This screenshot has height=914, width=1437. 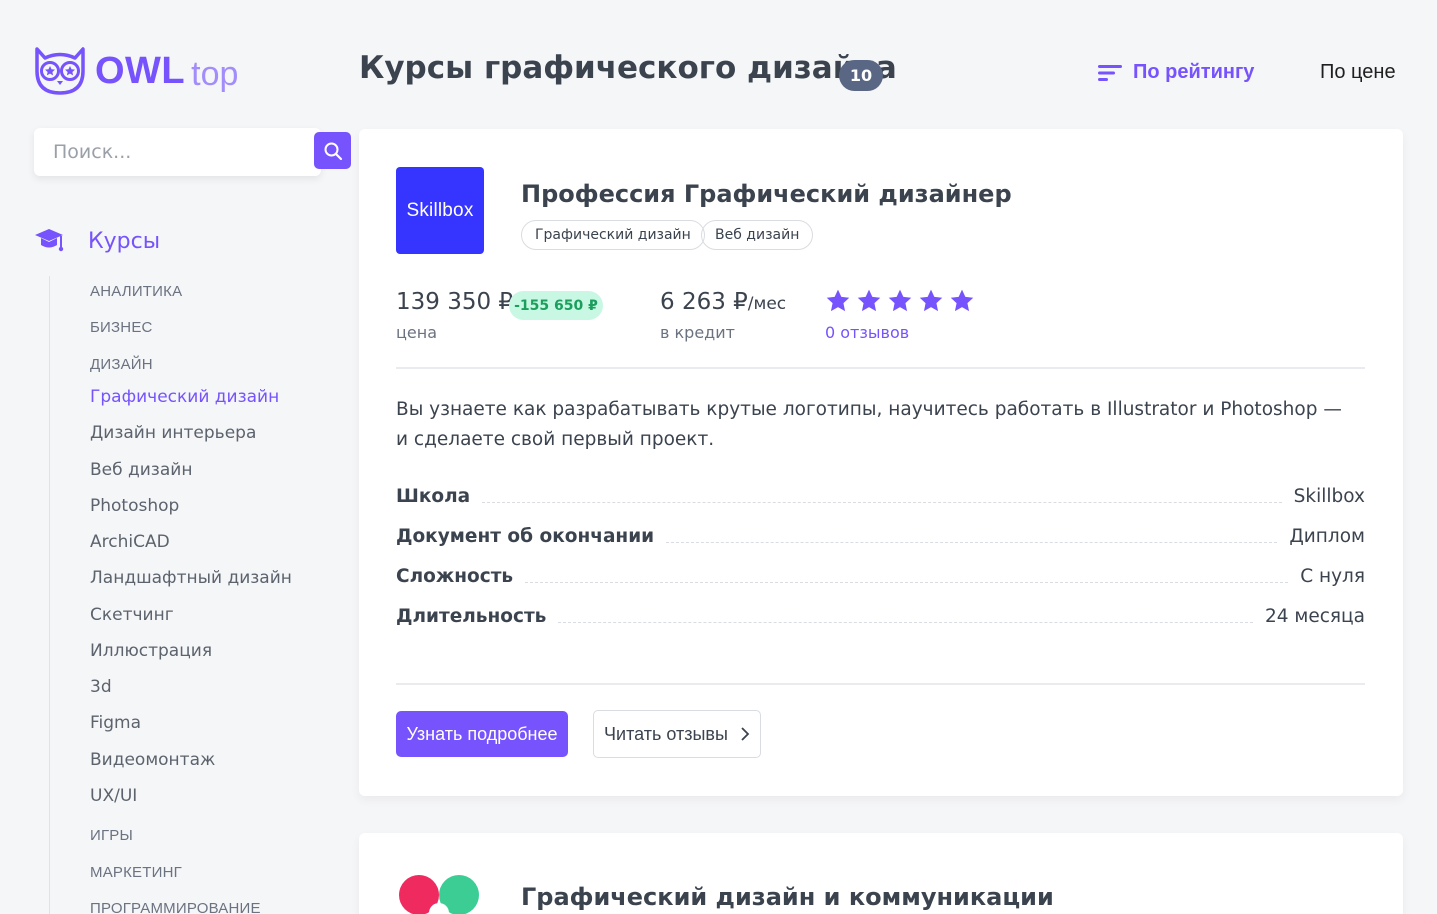 What do you see at coordinates (121, 327) in the screenshot?
I see `nav-category-business: БИЗНЕС` at bounding box center [121, 327].